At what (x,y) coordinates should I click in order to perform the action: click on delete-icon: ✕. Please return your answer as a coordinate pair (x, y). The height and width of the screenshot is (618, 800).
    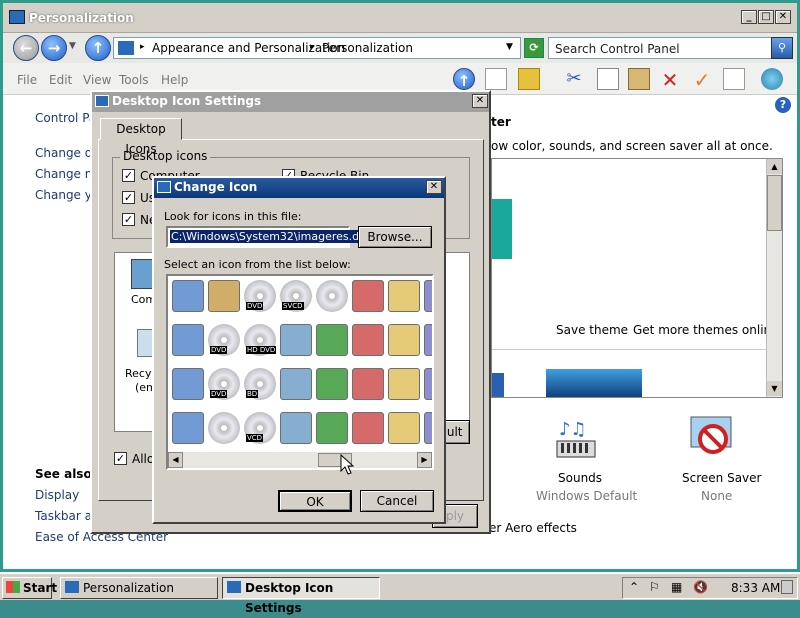
    Looking at the image, I should click on (670, 80).